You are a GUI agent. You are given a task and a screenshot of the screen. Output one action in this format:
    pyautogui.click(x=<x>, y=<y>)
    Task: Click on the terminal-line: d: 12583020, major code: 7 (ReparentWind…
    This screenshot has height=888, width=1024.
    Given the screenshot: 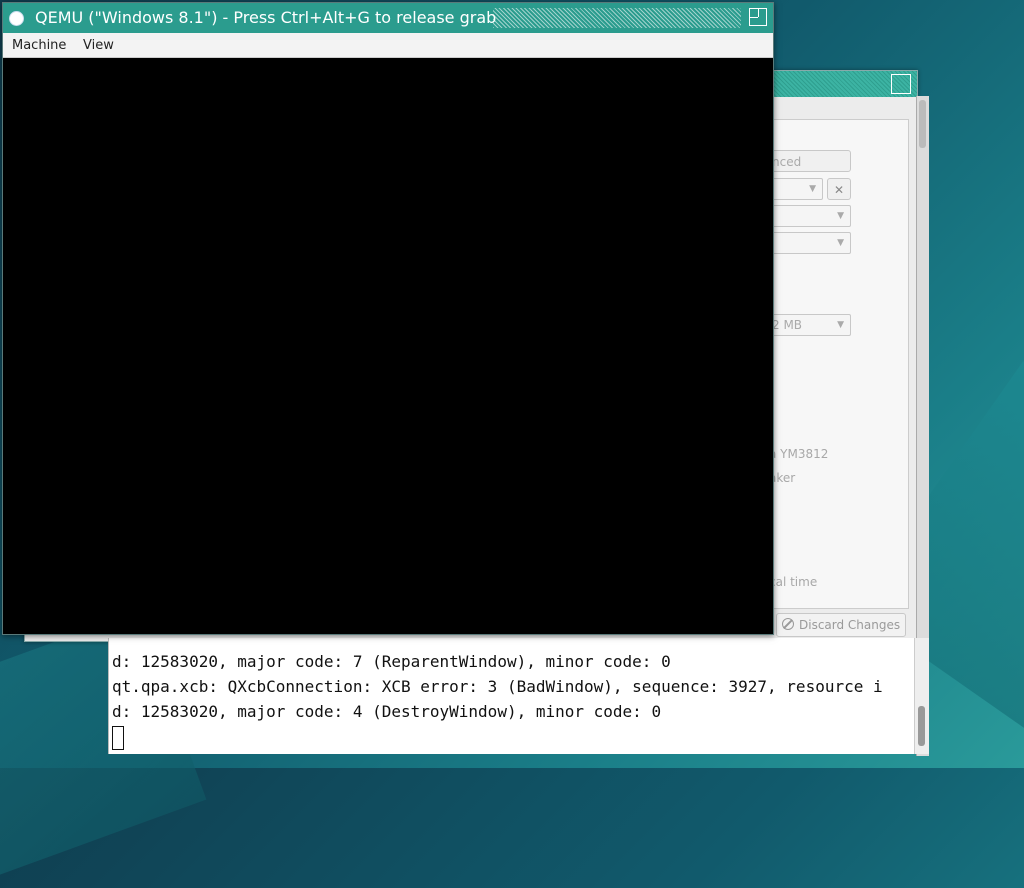 What is the action you would take?
    pyautogui.click(x=391, y=661)
    